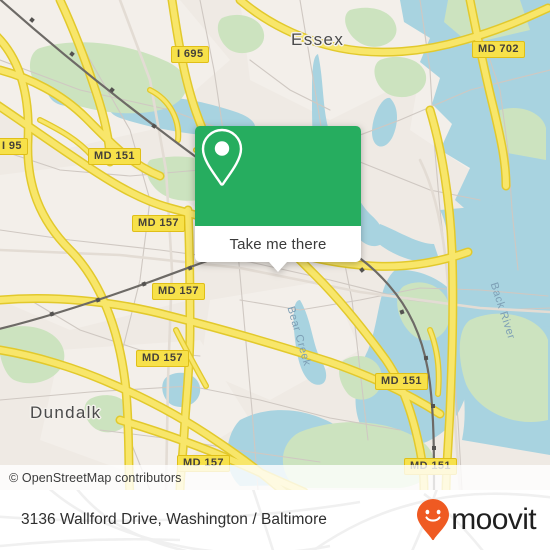  What do you see at coordinates (433, 520) in the screenshot?
I see `moovit-smiley-pin-icon` at bounding box center [433, 520].